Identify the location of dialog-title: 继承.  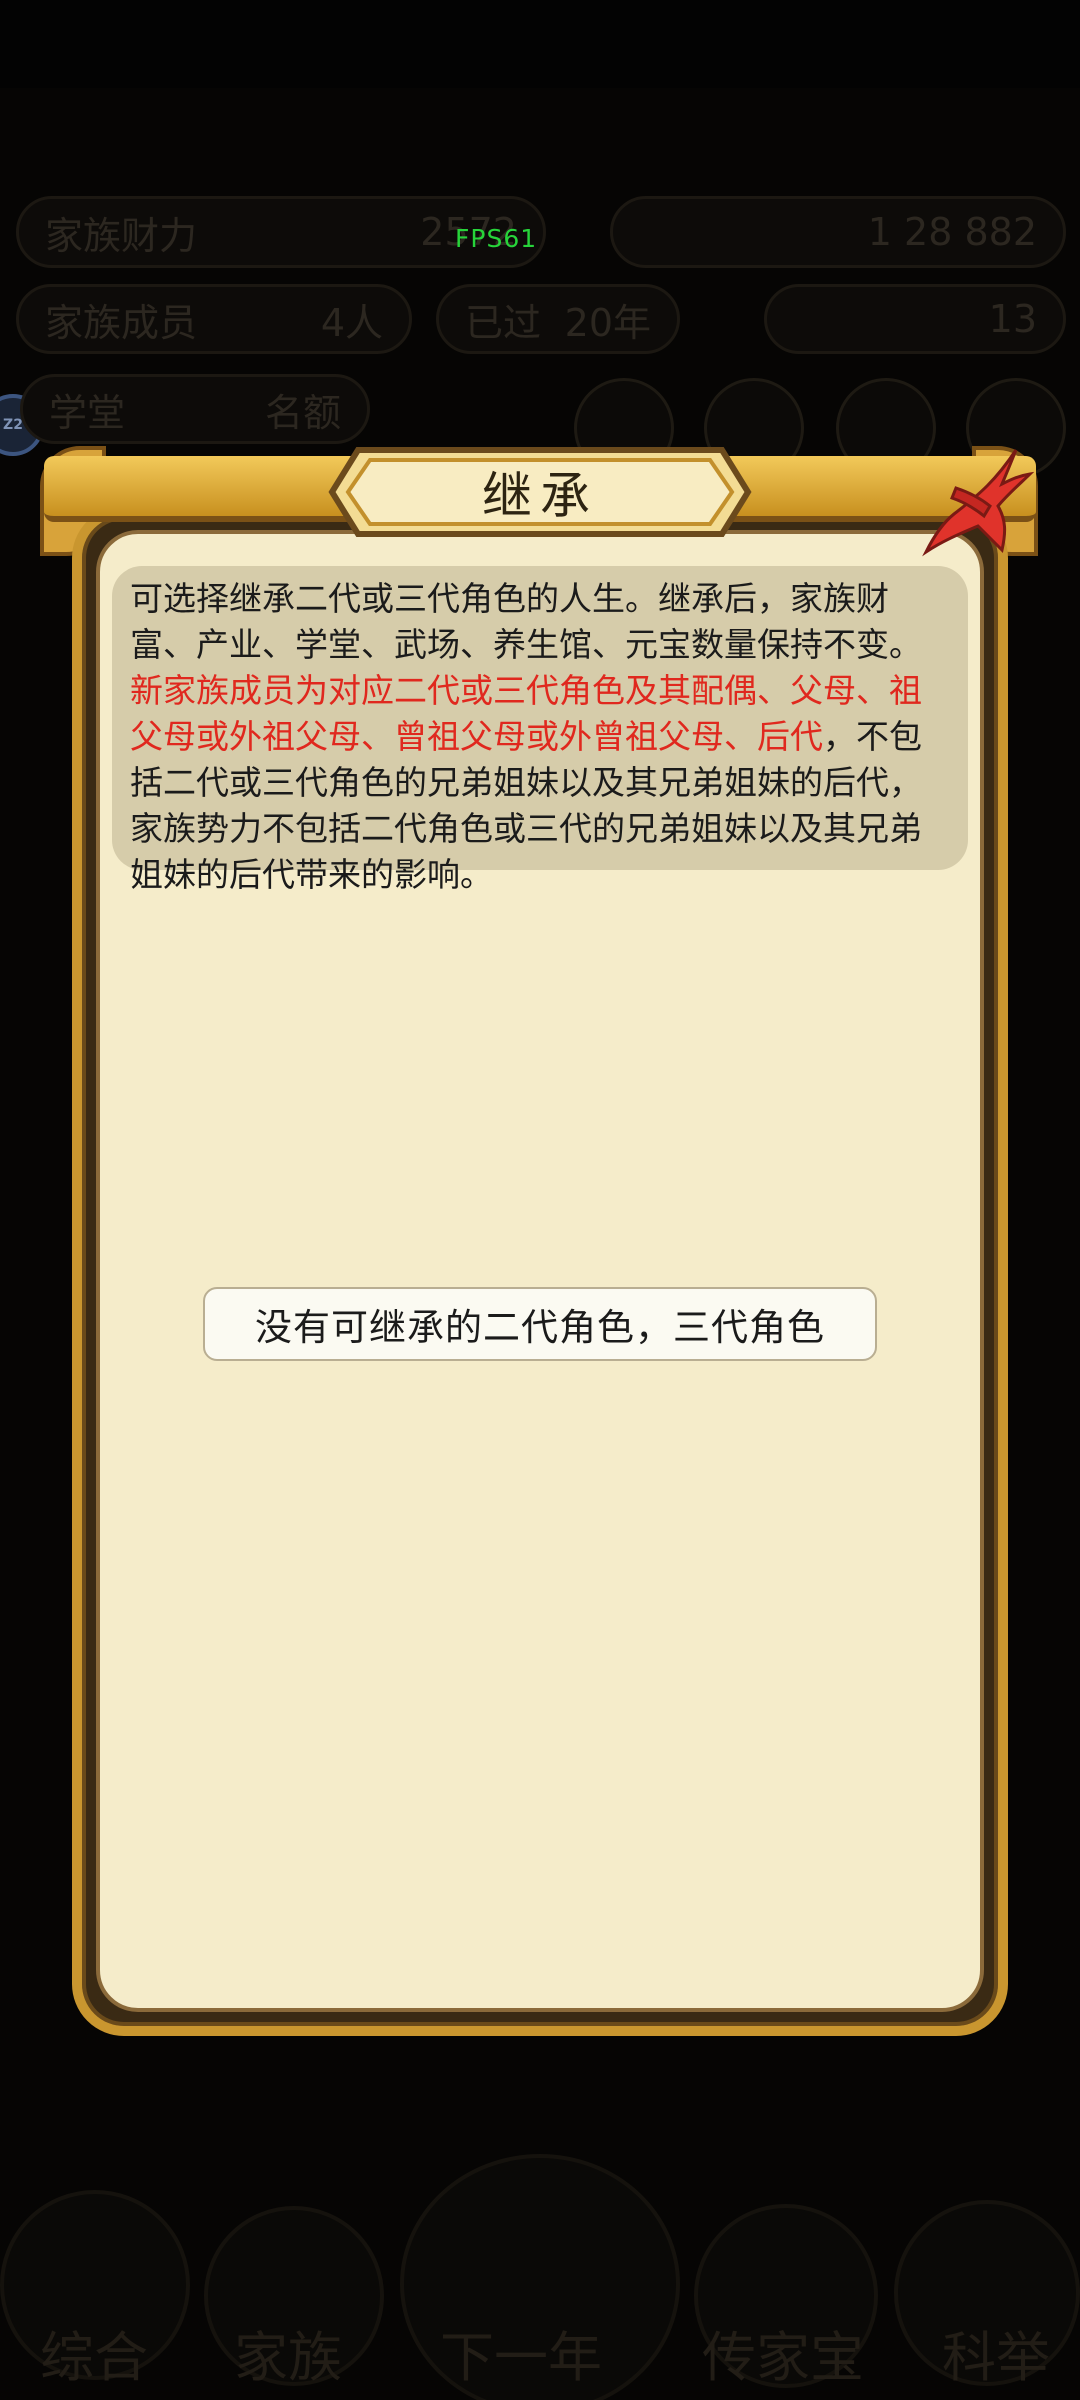
(540, 496).